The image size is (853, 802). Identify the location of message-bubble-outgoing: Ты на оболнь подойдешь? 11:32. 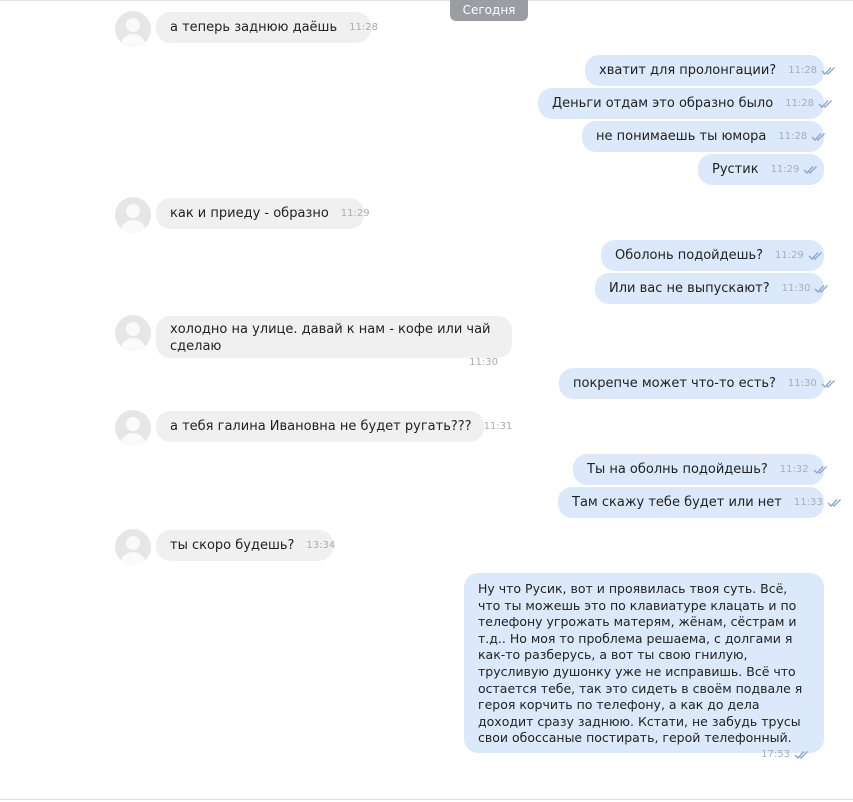
(700, 469).